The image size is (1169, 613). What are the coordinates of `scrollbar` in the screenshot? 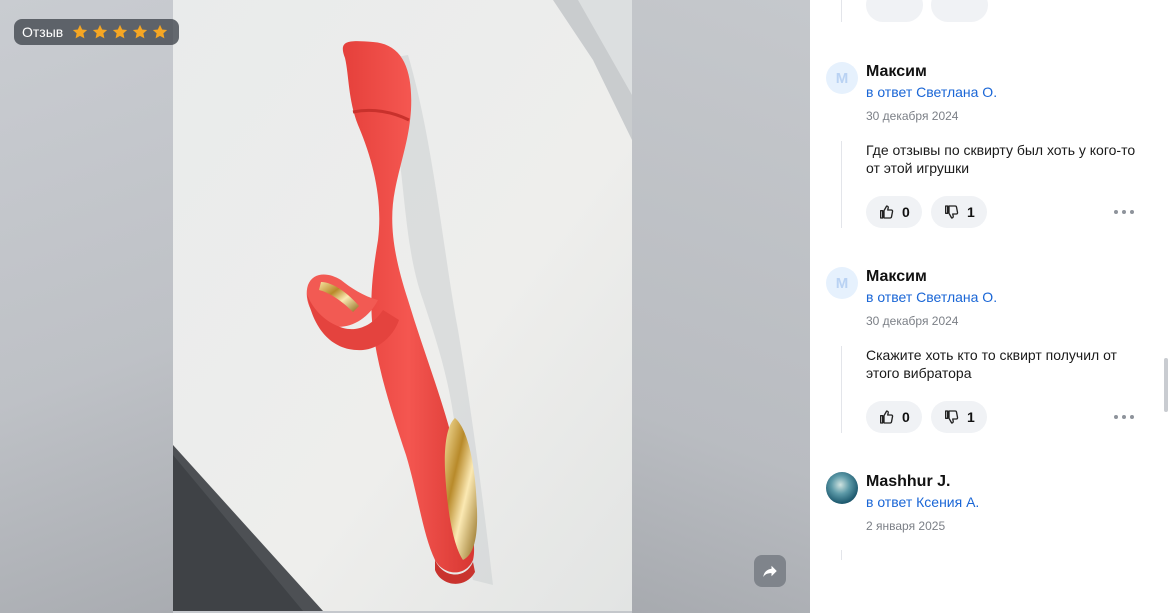 It's located at (1166, 385).